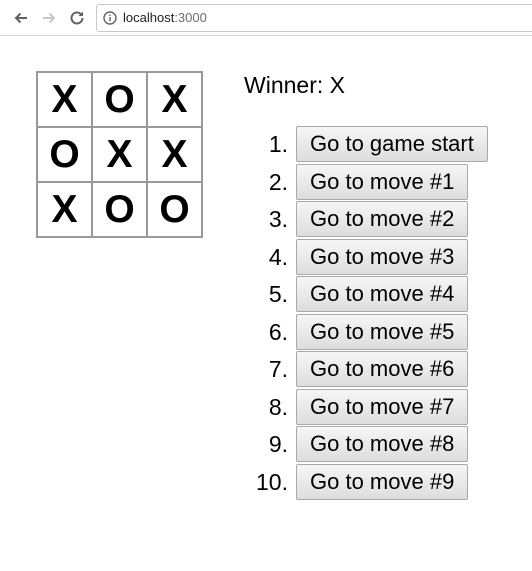 This screenshot has height=571, width=532. I want to click on move-number: 4., so click(278, 256).